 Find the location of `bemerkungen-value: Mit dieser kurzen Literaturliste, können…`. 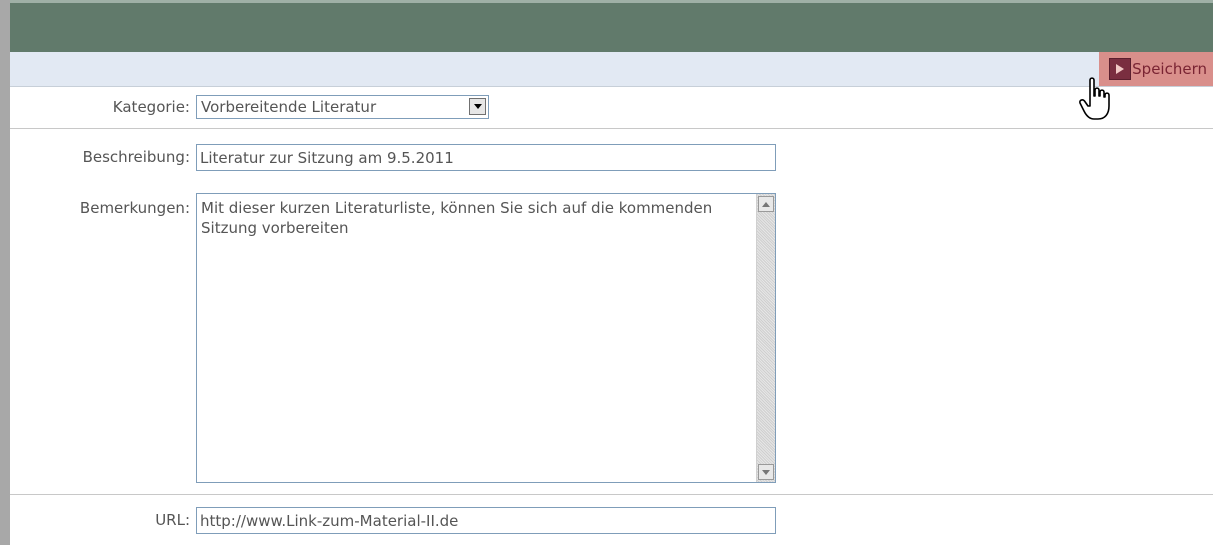

bemerkungen-value: Mit dieser kurzen Literaturliste, können… is located at coordinates (457, 218).